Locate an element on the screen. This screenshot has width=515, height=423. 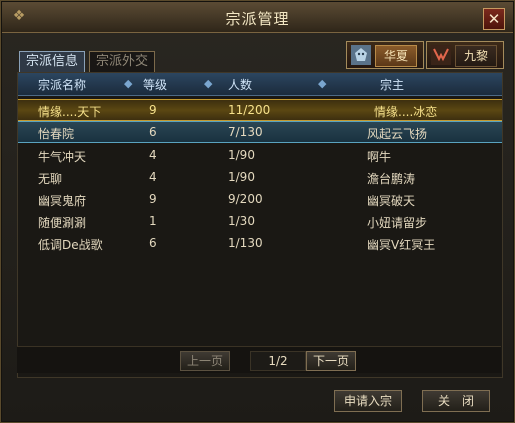
cell-name: 幽冥鬼府 is located at coordinates (62, 201).